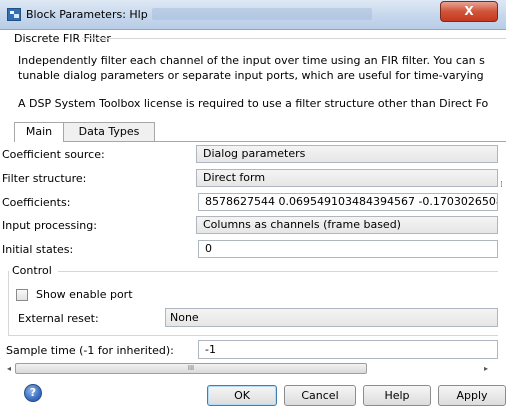 The width and height of the screenshot is (506, 406). I want to click on input-processing-select: Columns as channels (frame based), so click(347, 225).